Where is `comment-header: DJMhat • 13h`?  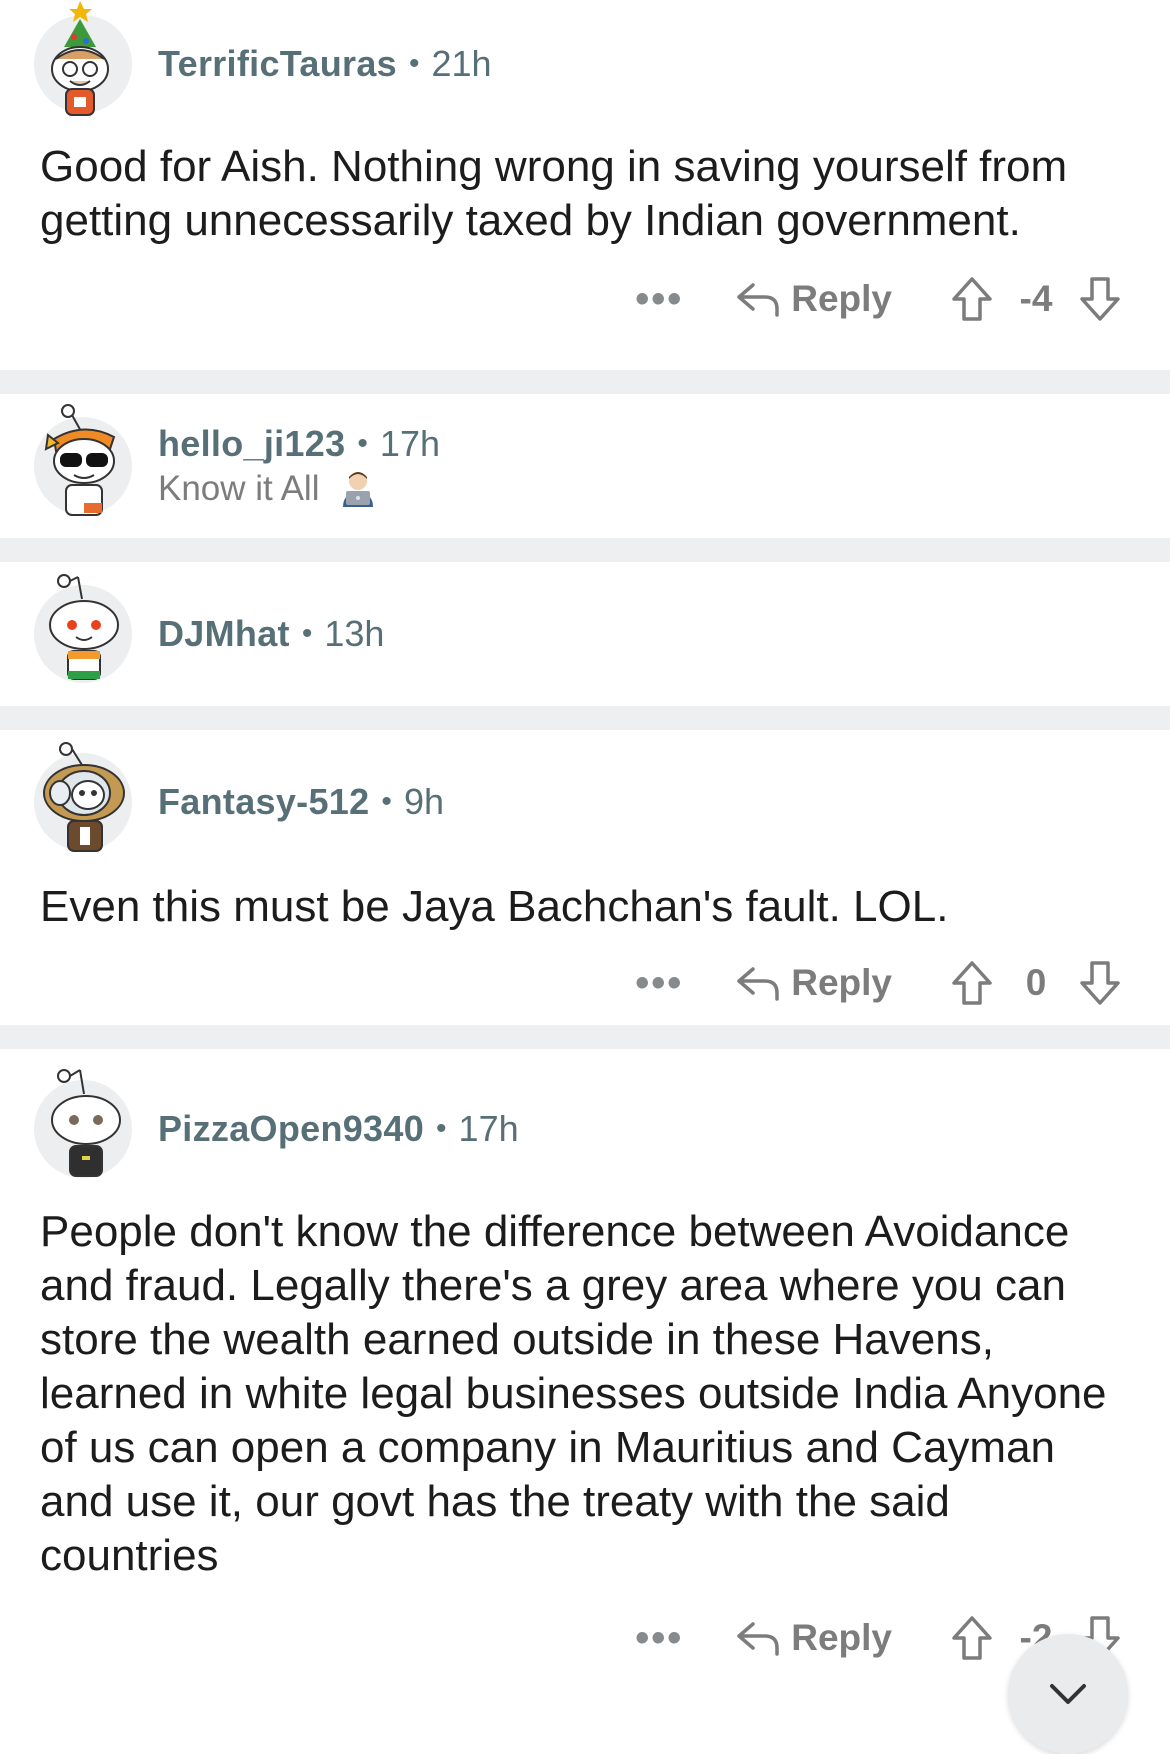
comment-header: DJMhat • 13h is located at coordinates (585, 629).